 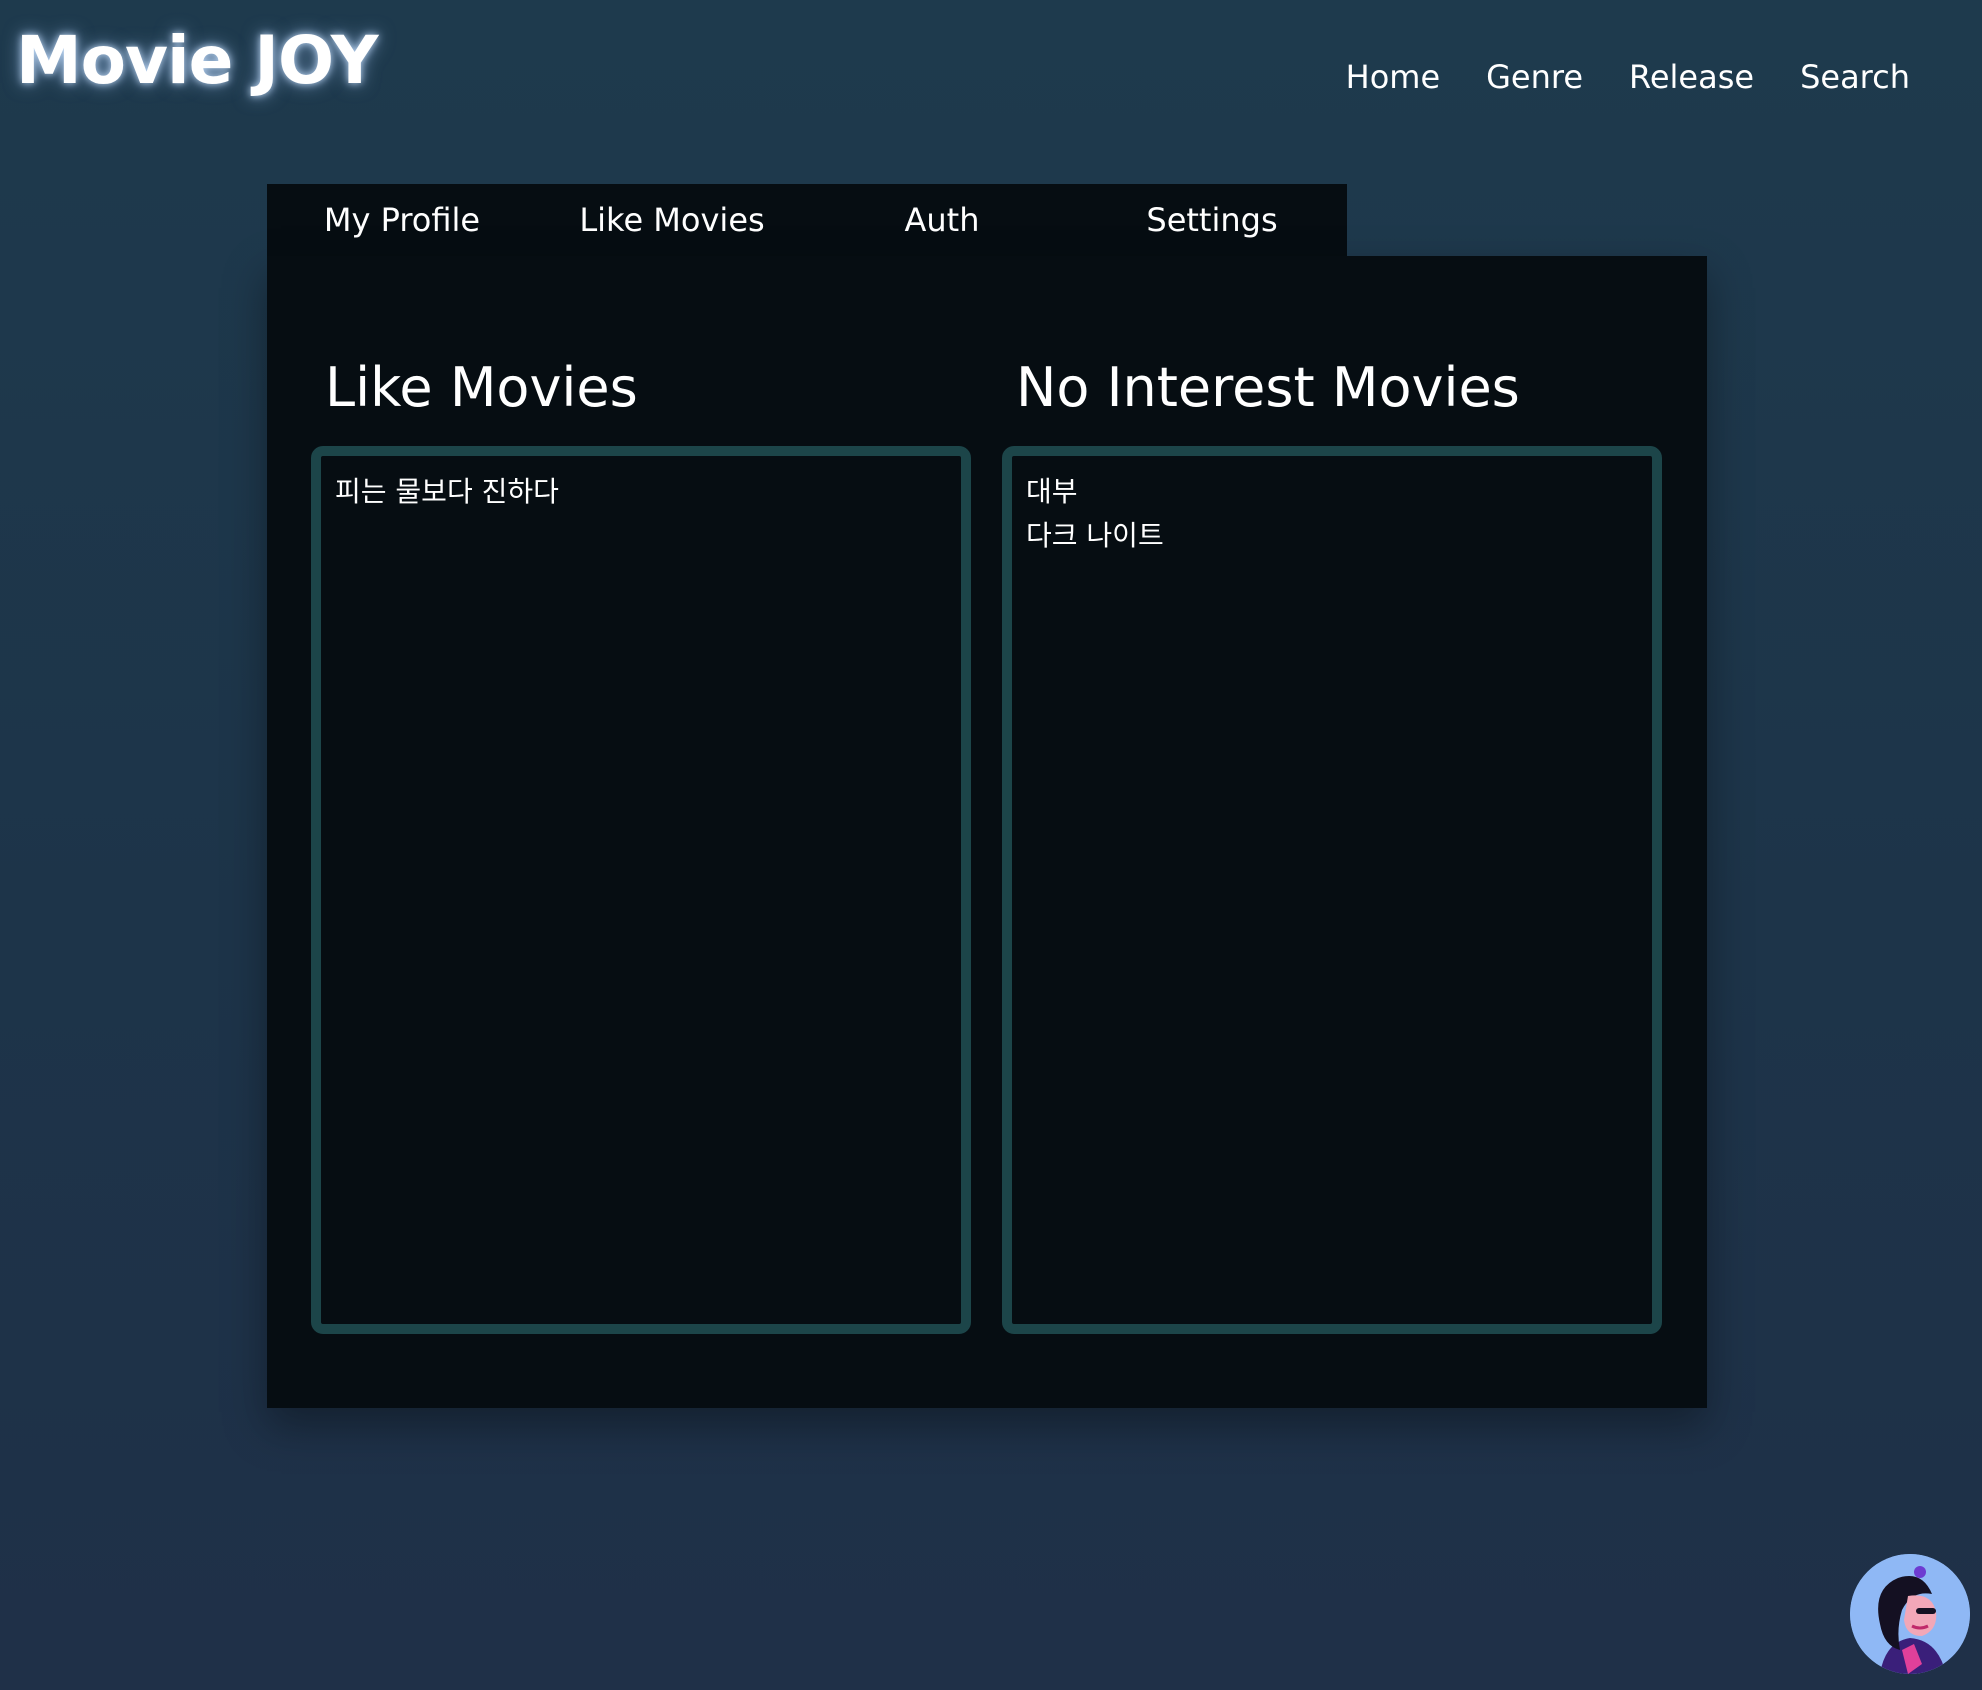 What do you see at coordinates (1691, 77) in the screenshot?
I see `nav-release-link: Release` at bounding box center [1691, 77].